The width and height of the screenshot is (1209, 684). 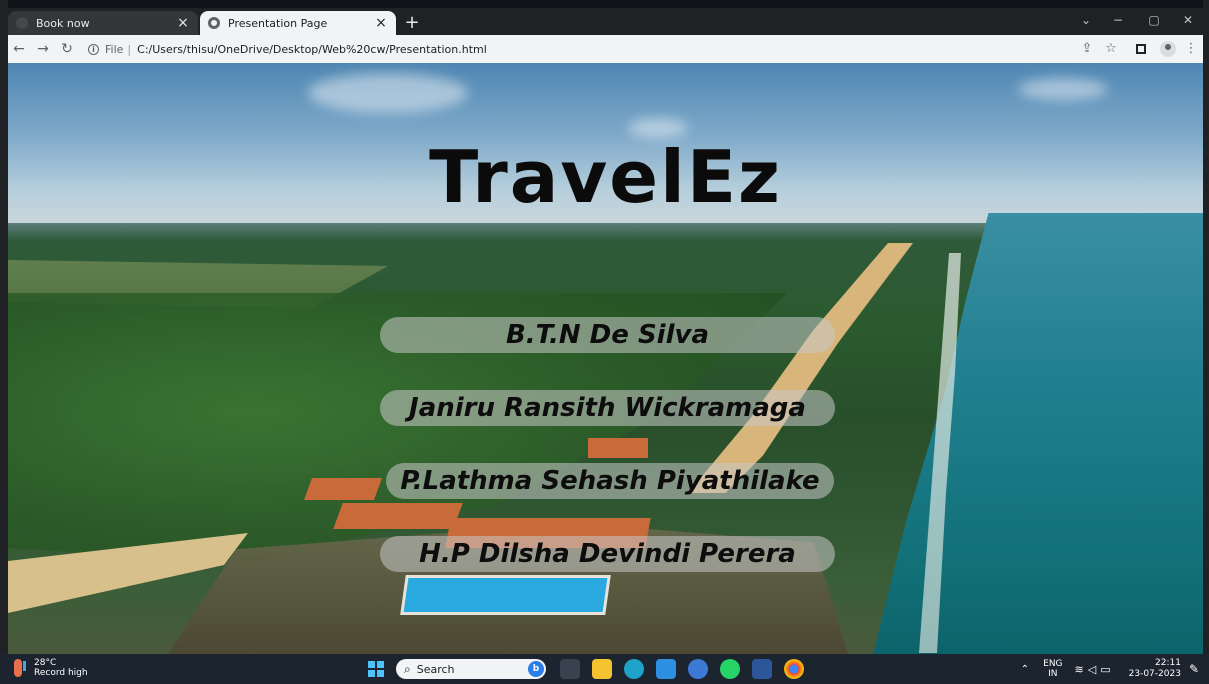 I want to click on new-tab-button: +, so click(x=412, y=24).